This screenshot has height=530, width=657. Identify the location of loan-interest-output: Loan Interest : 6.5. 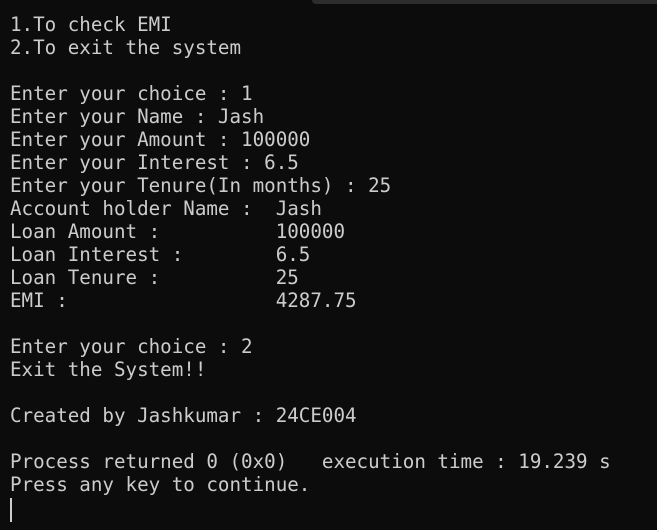
(160, 254).